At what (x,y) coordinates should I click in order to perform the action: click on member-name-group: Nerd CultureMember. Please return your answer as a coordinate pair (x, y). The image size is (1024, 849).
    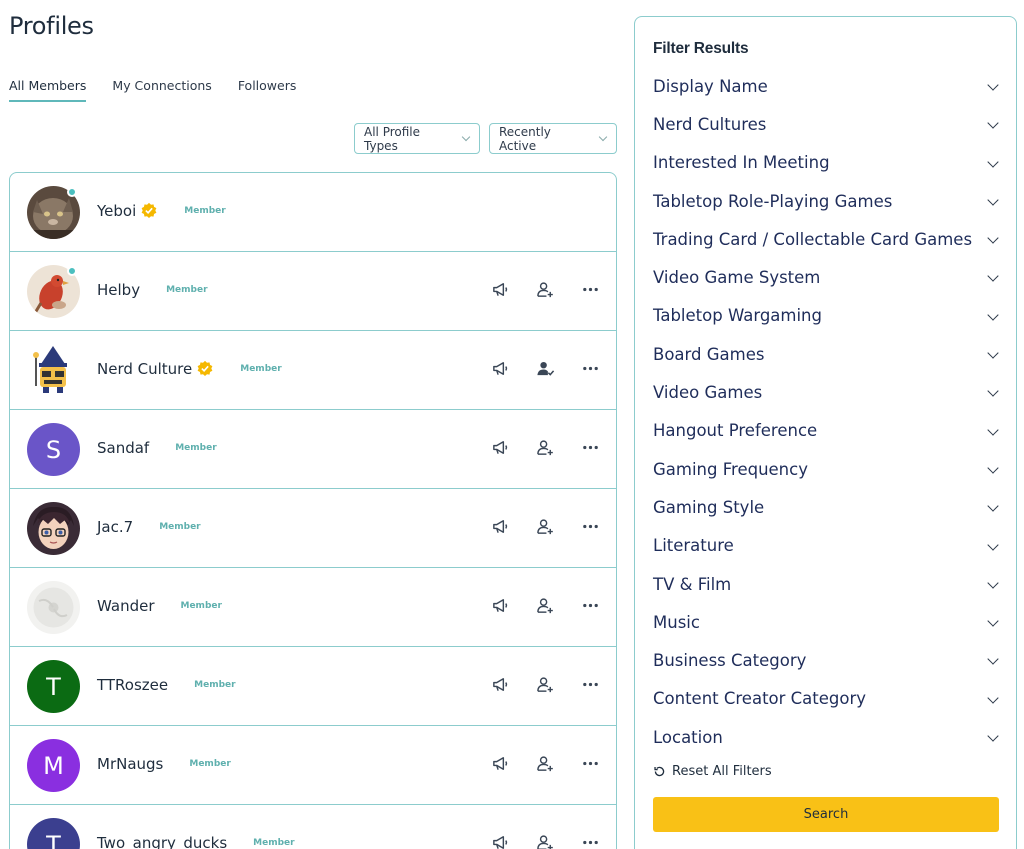
    Looking at the image, I should click on (189, 369).